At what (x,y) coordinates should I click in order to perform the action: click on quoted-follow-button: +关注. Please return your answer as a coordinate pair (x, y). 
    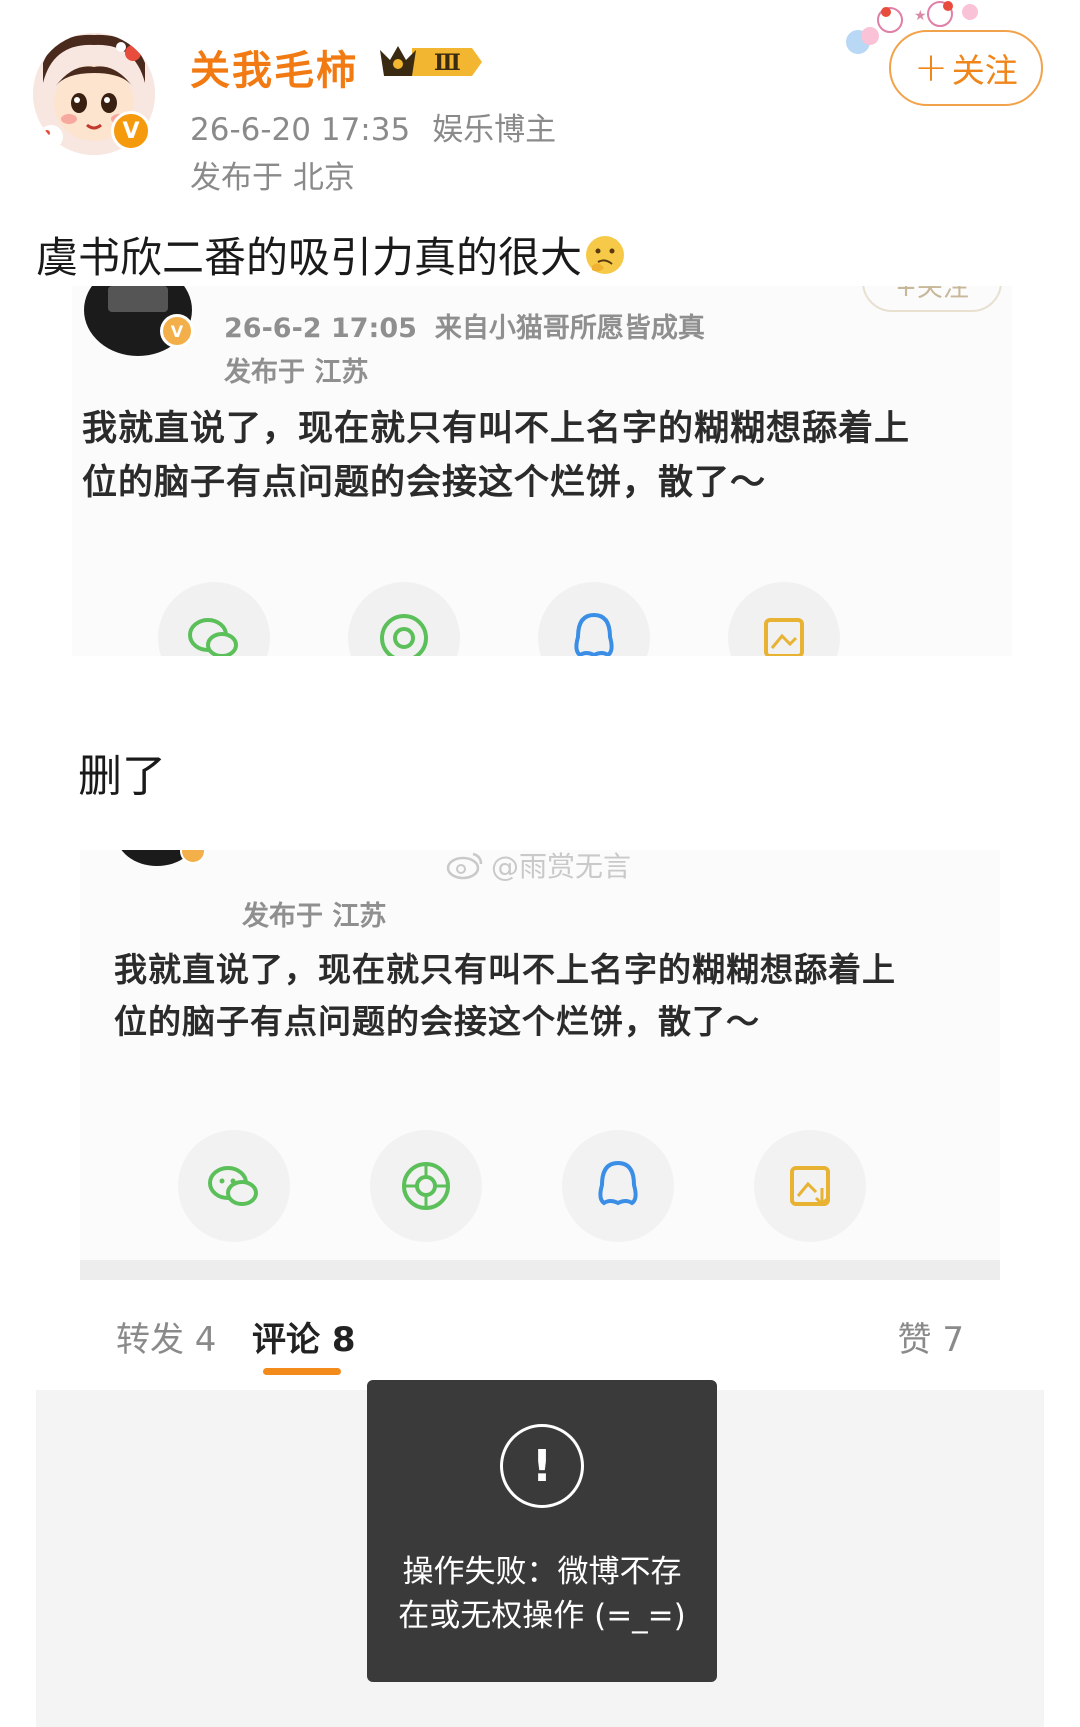
    Looking at the image, I should click on (932, 299).